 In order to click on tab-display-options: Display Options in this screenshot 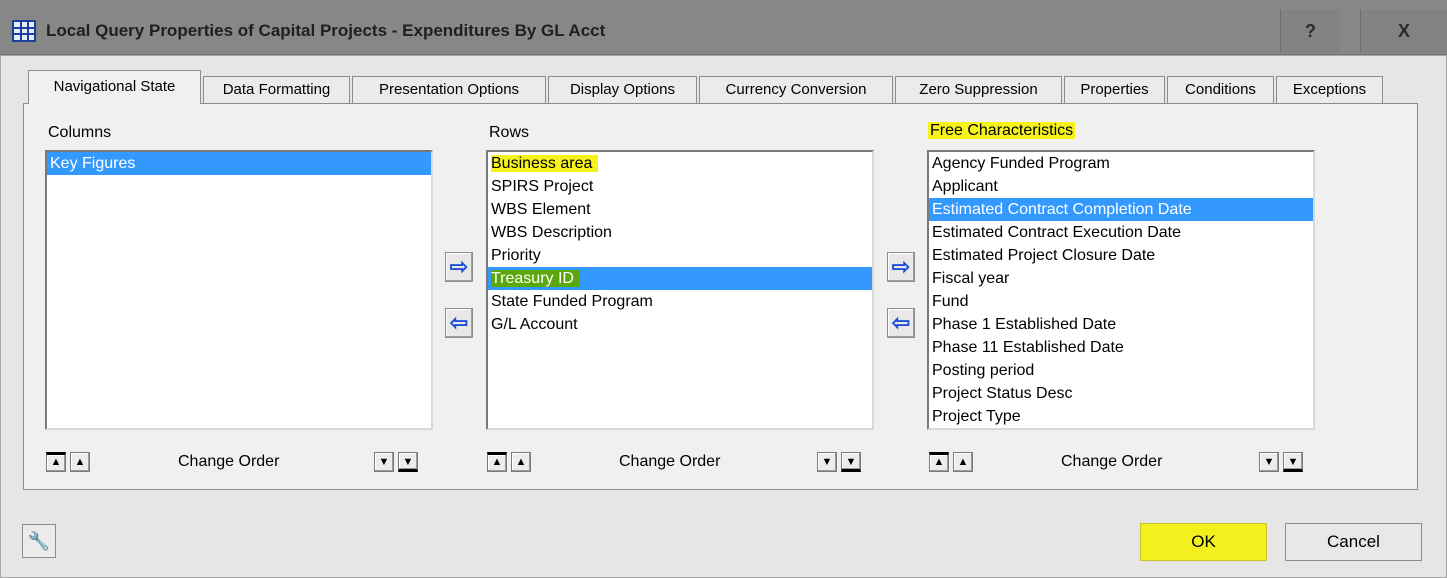, I will do `click(622, 89)`.